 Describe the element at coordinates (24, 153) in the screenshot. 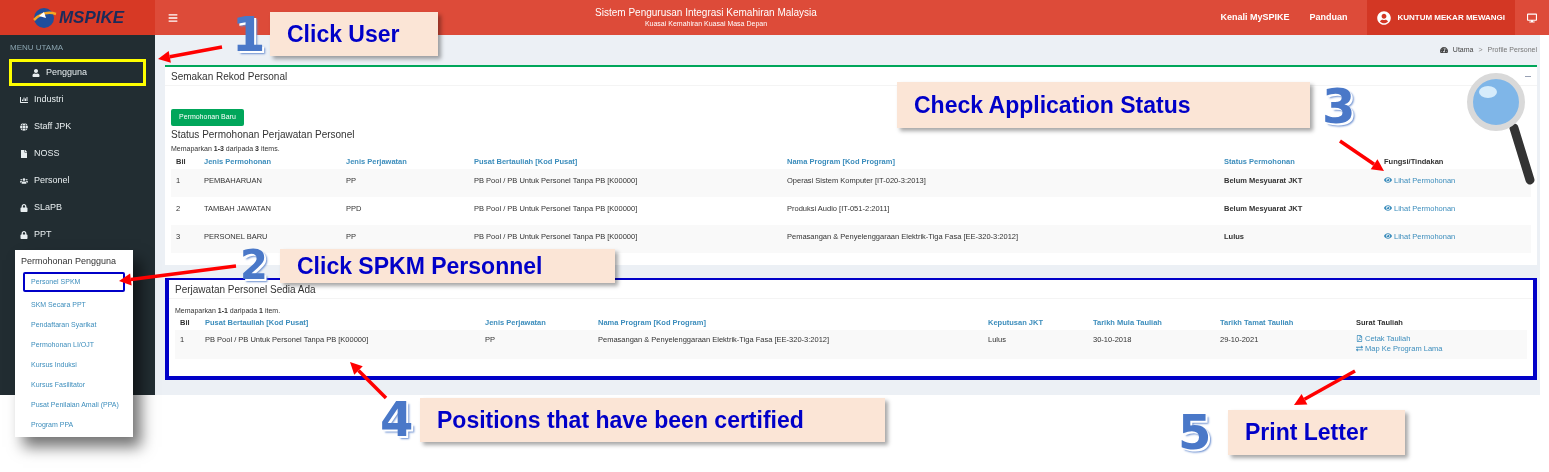

I see `file-icon` at that location.